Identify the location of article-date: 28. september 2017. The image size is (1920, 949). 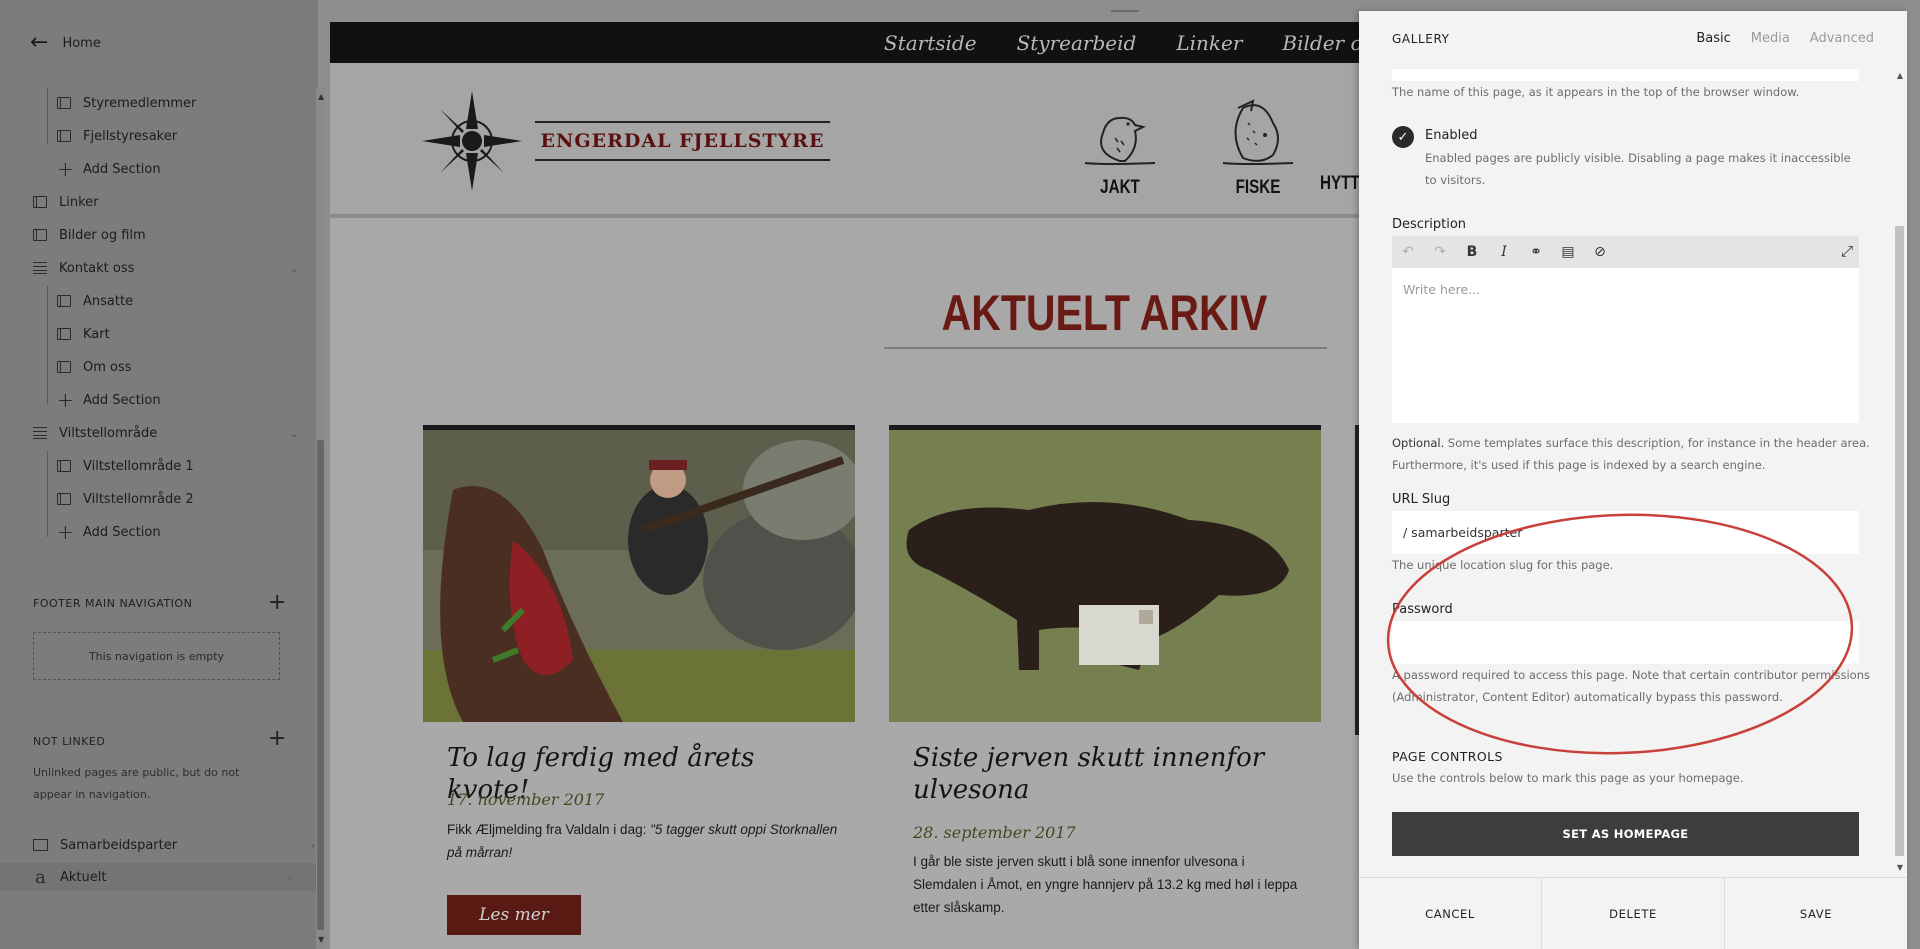
(994, 832).